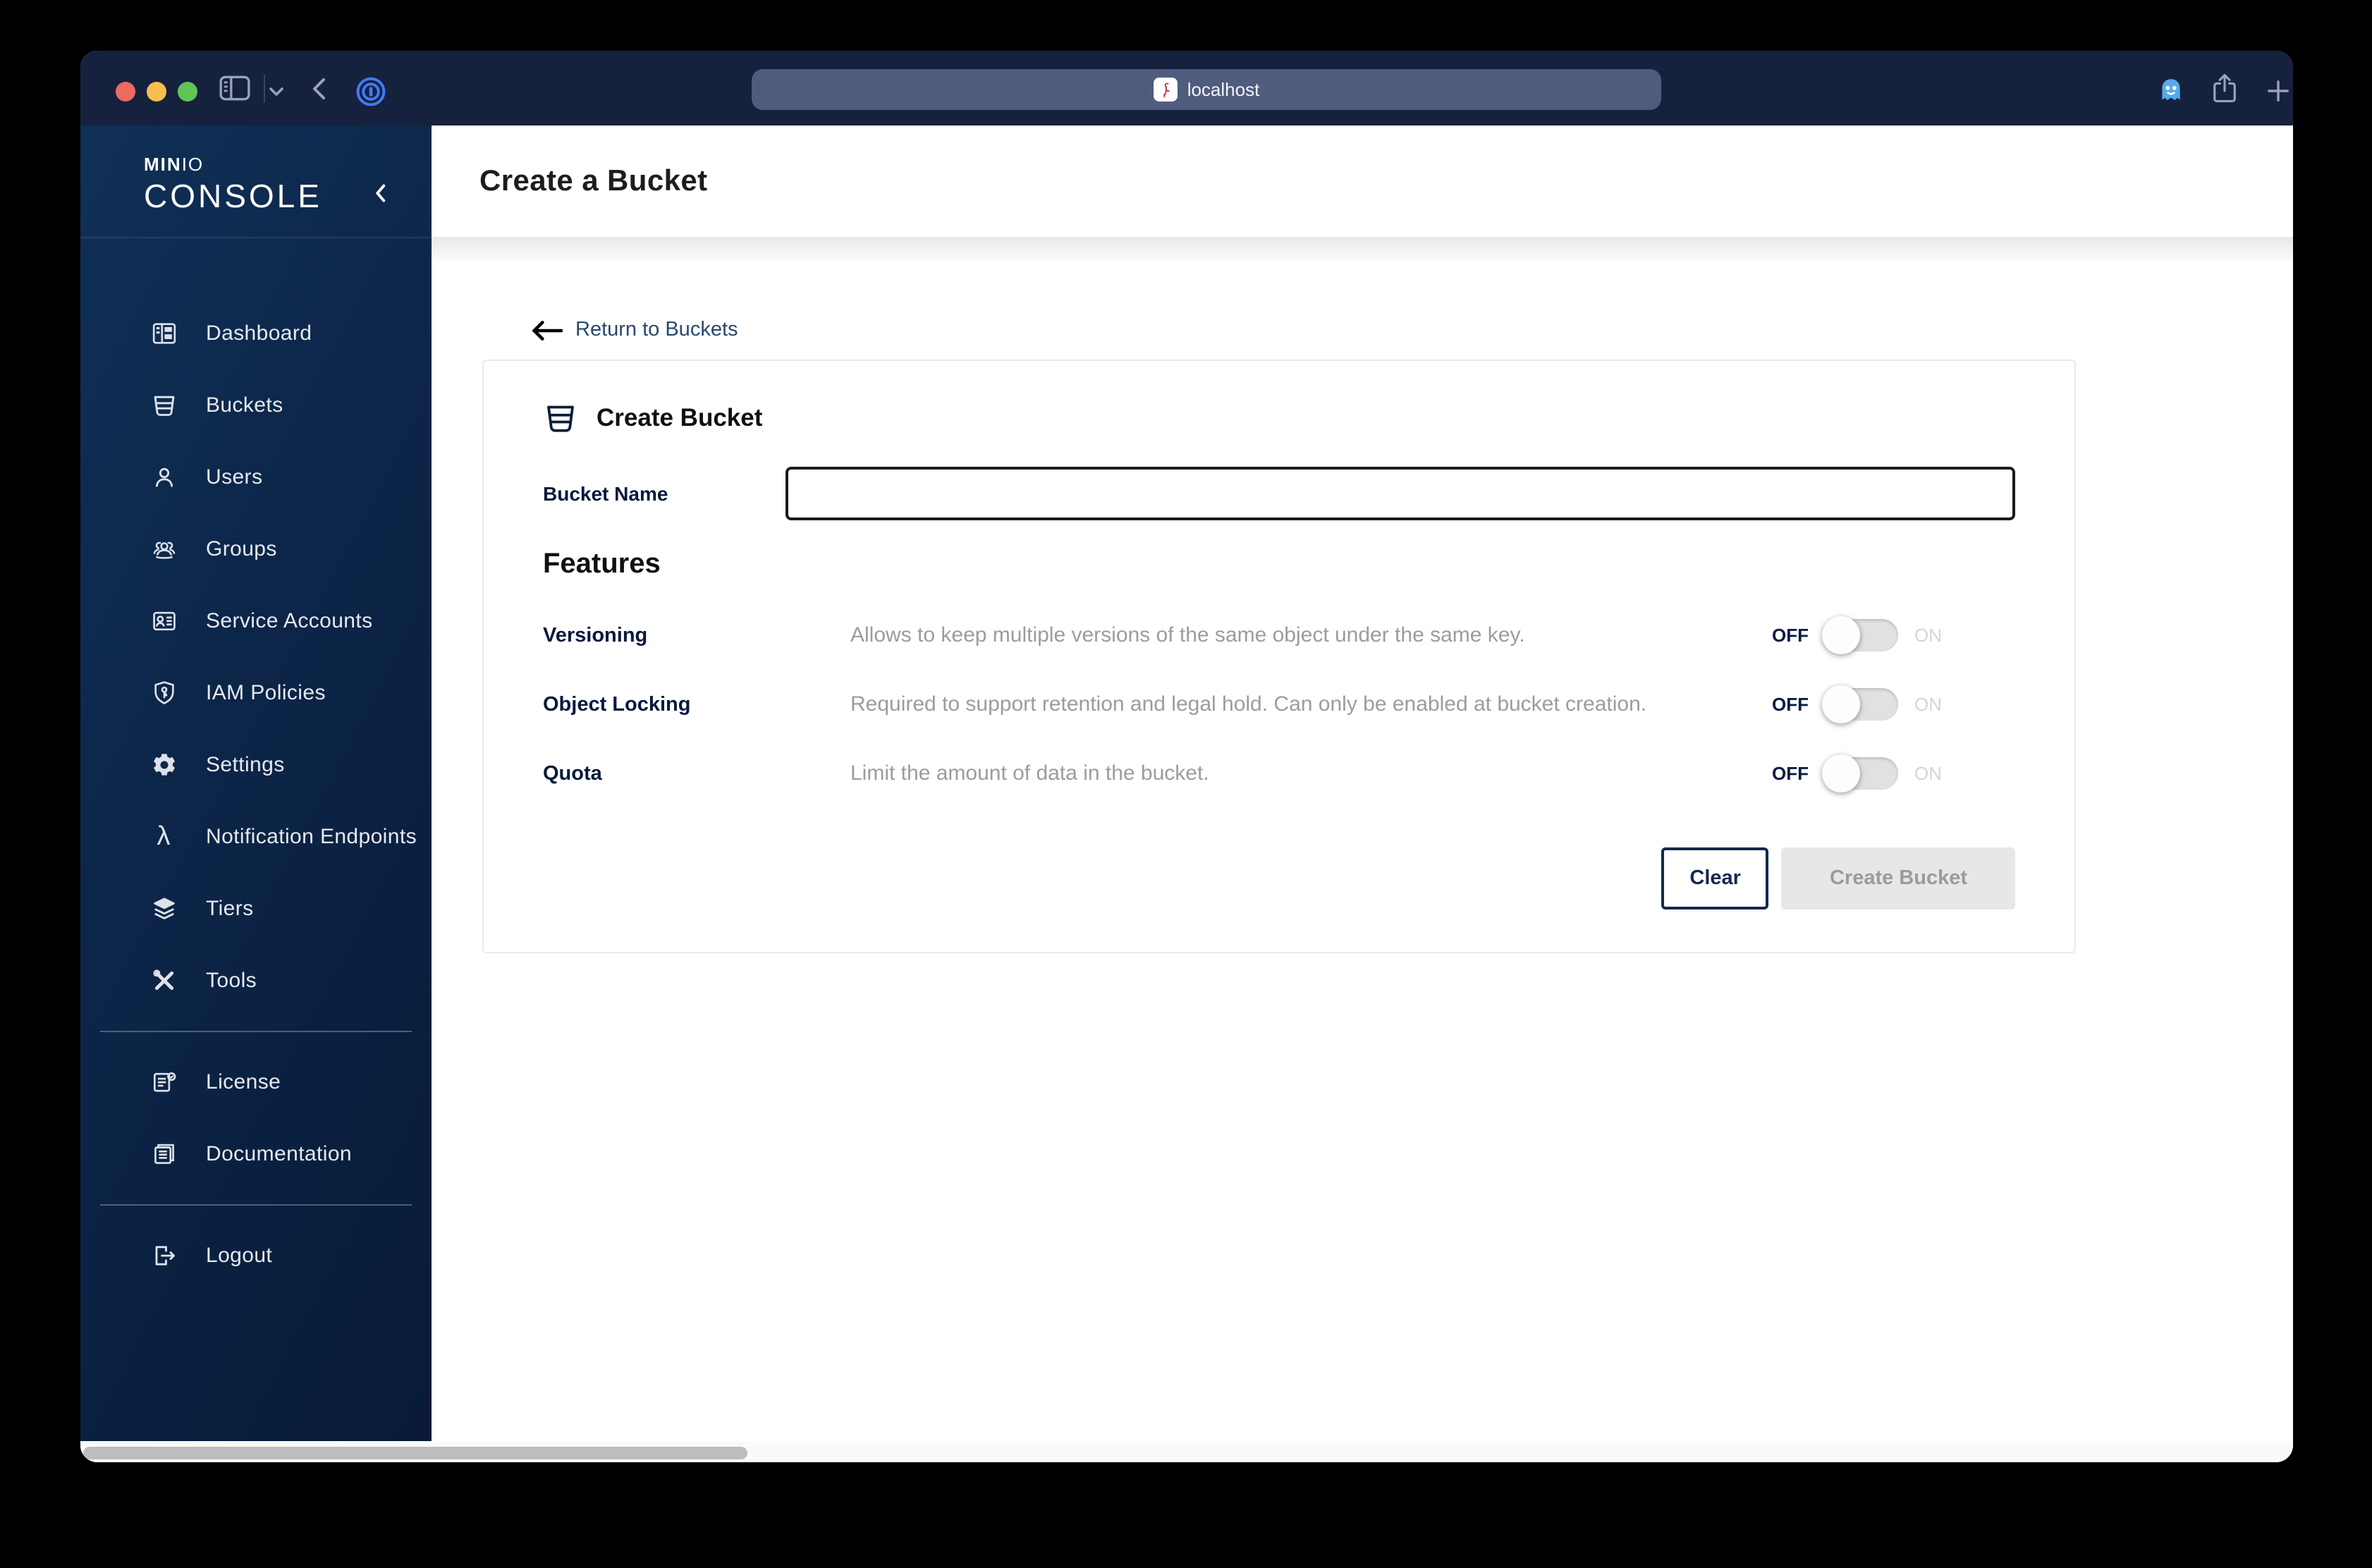 Image resolution: width=2372 pixels, height=1568 pixels. What do you see at coordinates (230, 909) in the screenshot?
I see `sidebar-item-label: Tiers` at bounding box center [230, 909].